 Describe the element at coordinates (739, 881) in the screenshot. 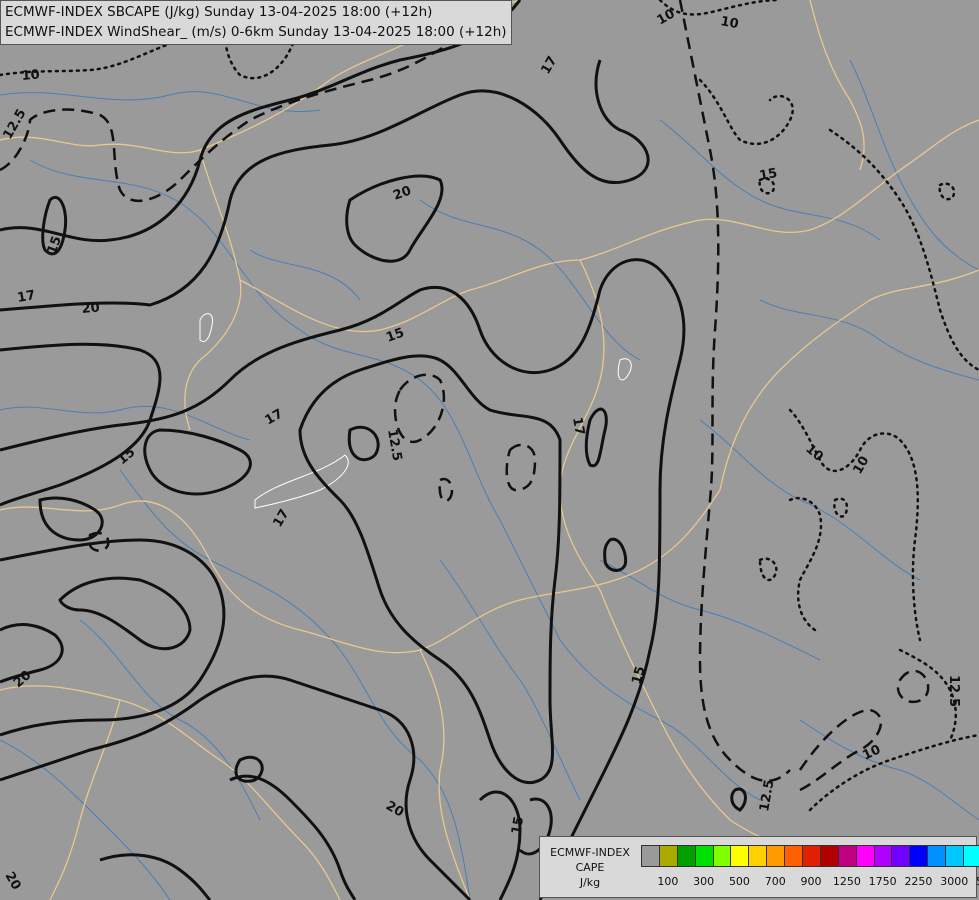

I see `legend-tick: 500` at that location.